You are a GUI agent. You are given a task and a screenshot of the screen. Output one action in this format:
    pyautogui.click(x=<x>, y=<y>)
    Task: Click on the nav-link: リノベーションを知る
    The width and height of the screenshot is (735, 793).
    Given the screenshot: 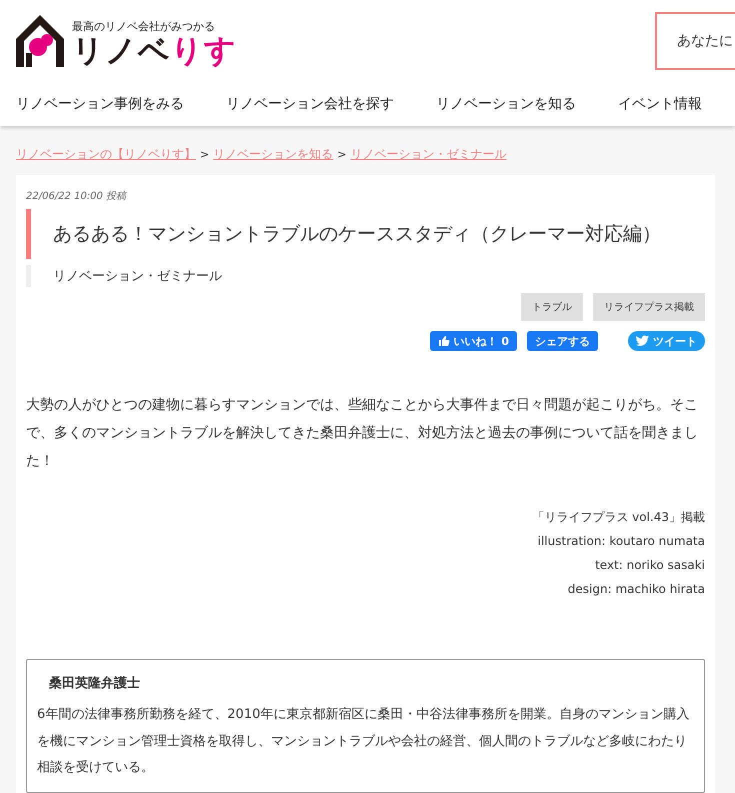 What is the action you would take?
    pyautogui.click(x=506, y=104)
    